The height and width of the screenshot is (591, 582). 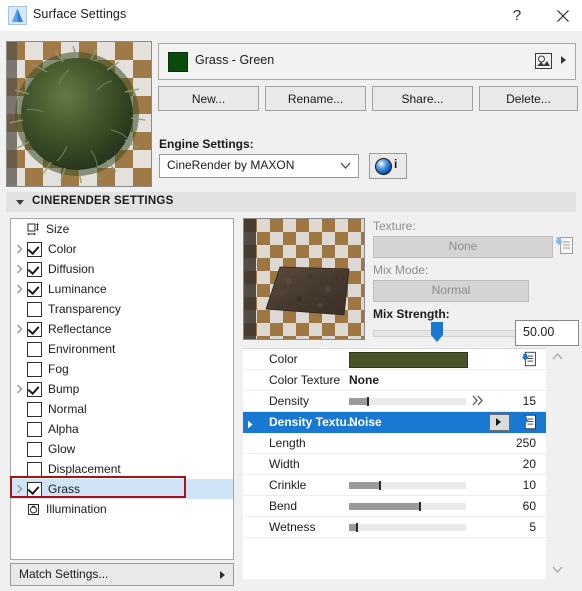 I want to click on mix-strength-input: 50.00, so click(x=547, y=333).